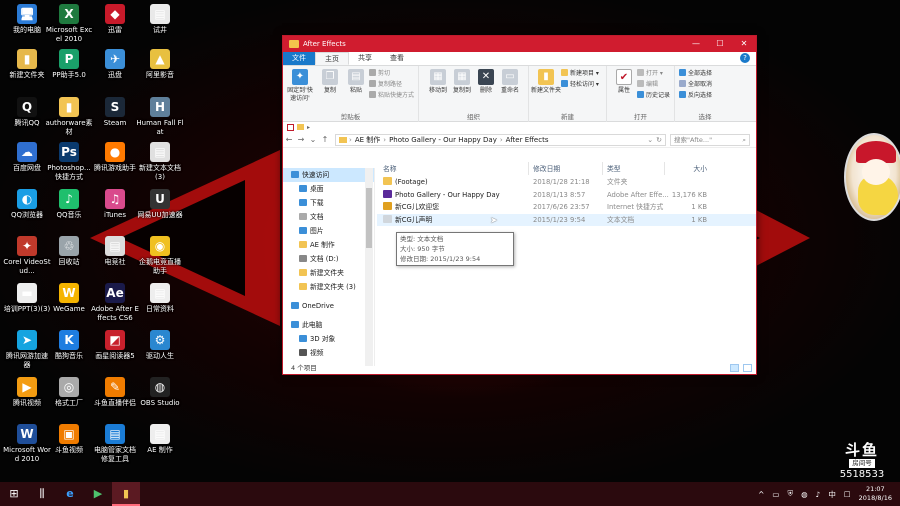 The image size is (900, 506). I want to click on desktop-icon: ◍ OBS Studio, so click(160, 392).